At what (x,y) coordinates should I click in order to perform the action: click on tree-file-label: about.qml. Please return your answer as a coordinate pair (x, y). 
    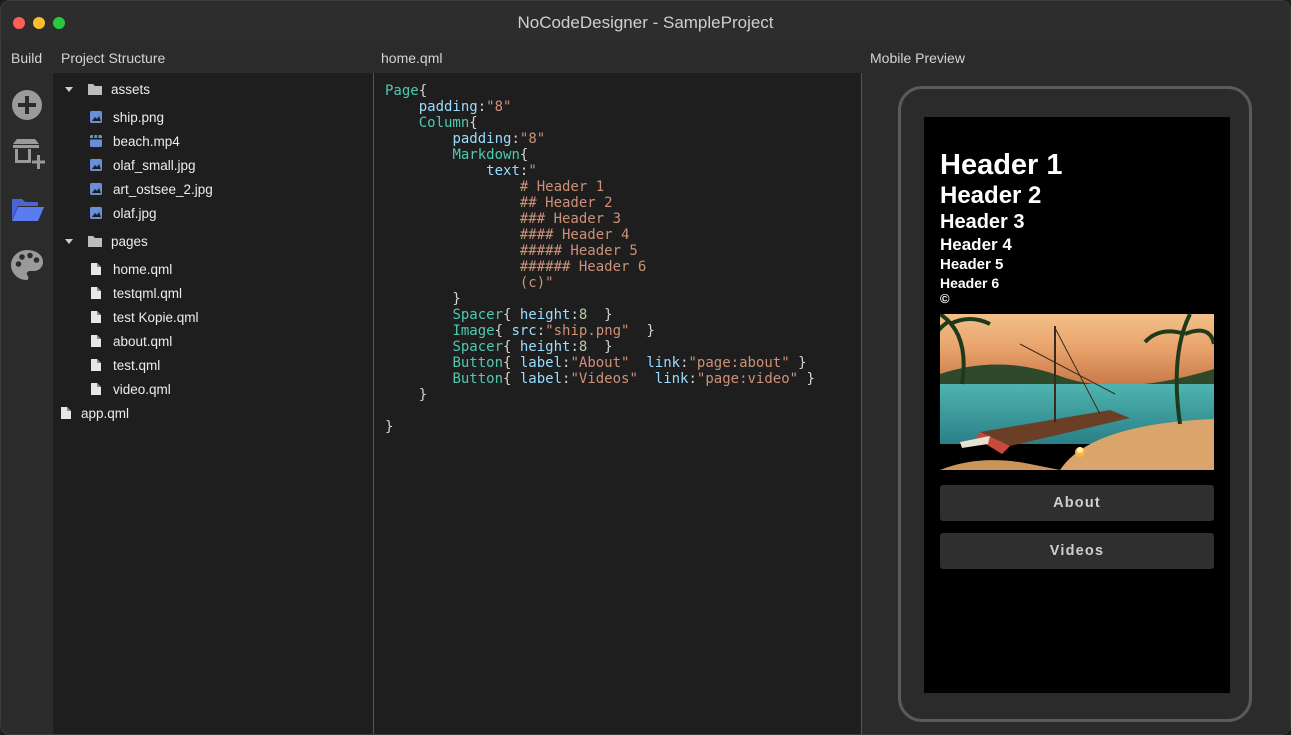
    Looking at the image, I should click on (143, 341).